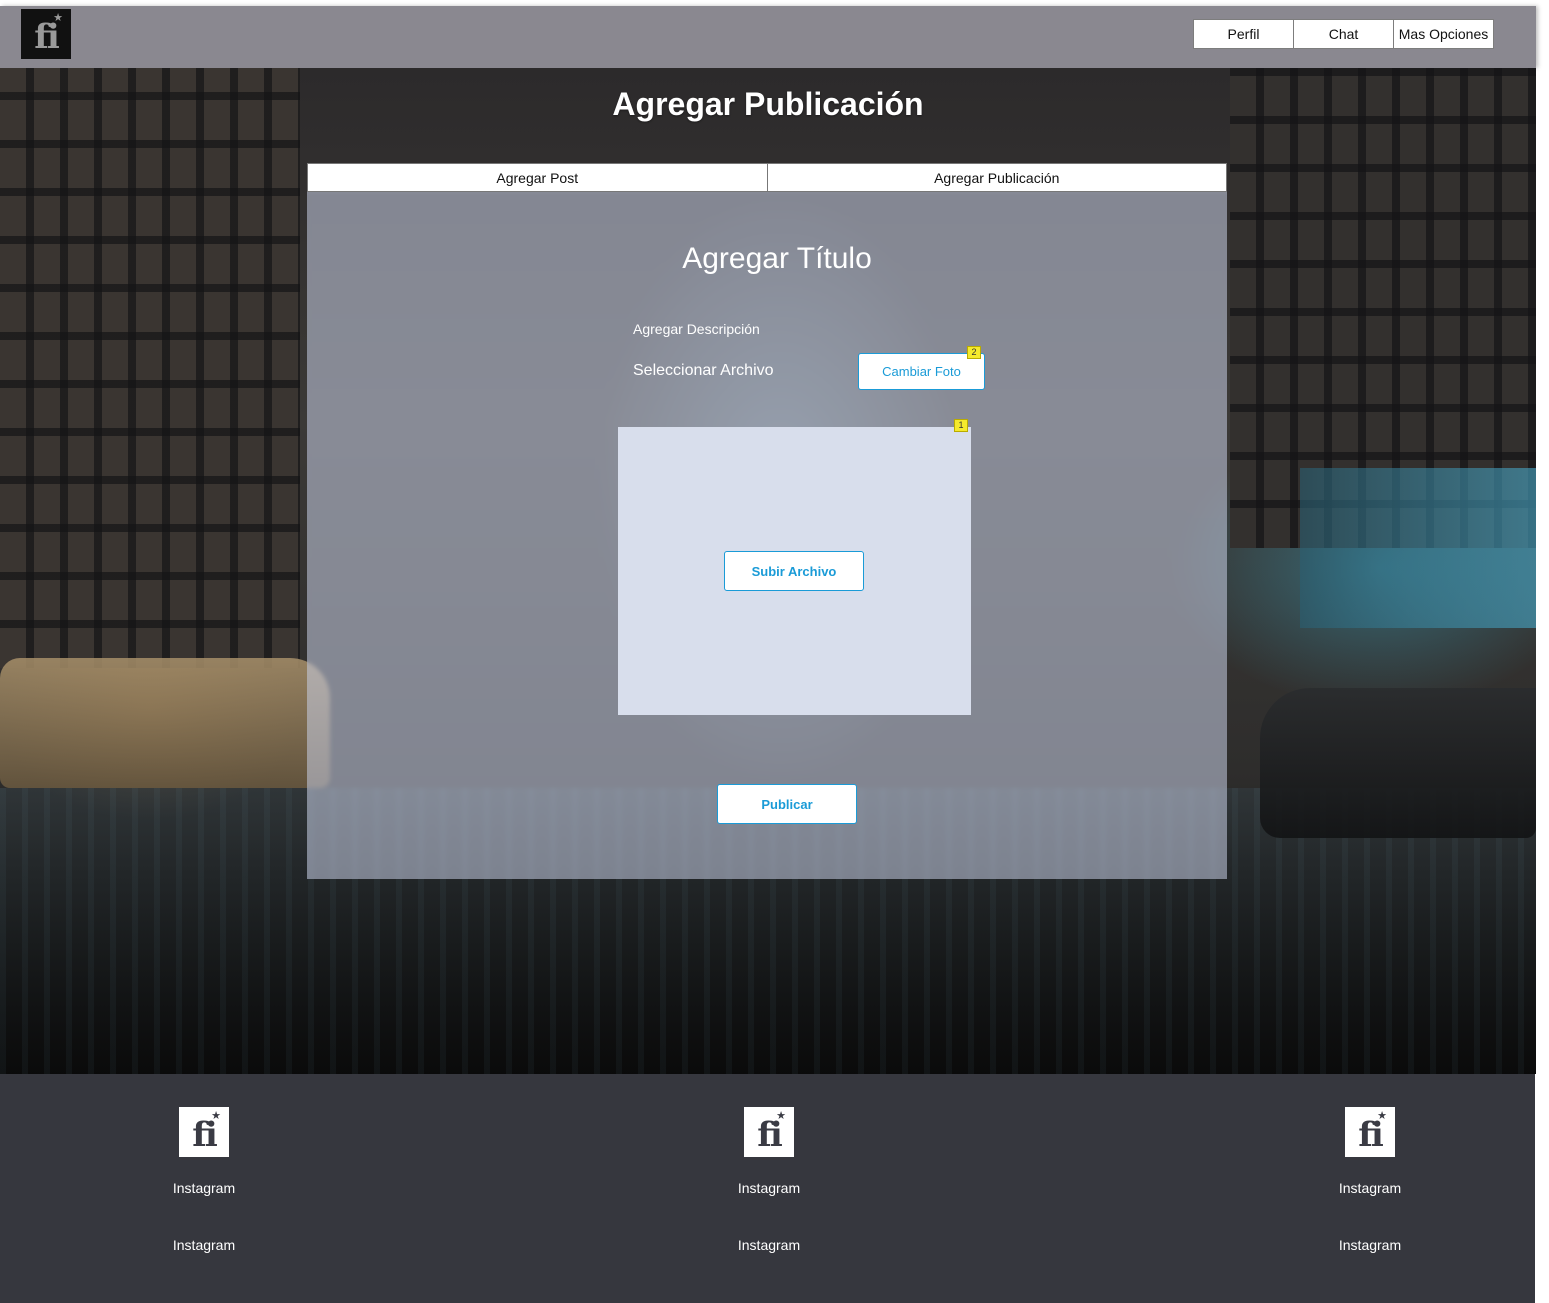 This screenshot has height=1303, width=1549. What do you see at coordinates (696, 329) in the screenshot?
I see `description-input: Agregar Descripción` at bounding box center [696, 329].